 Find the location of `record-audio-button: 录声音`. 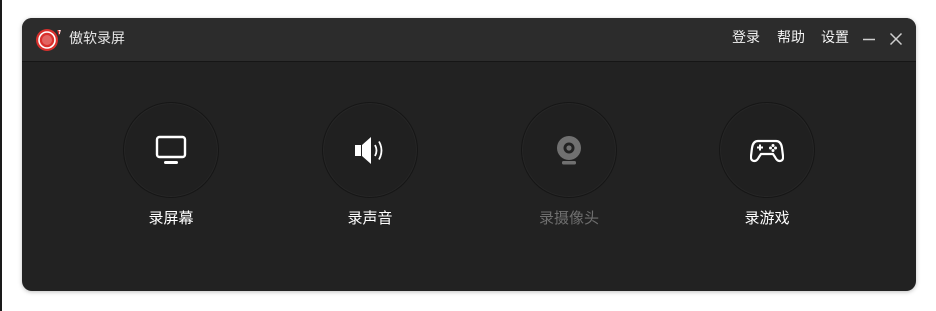

record-audio-button: 录声音 is located at coordinates (370, 167).